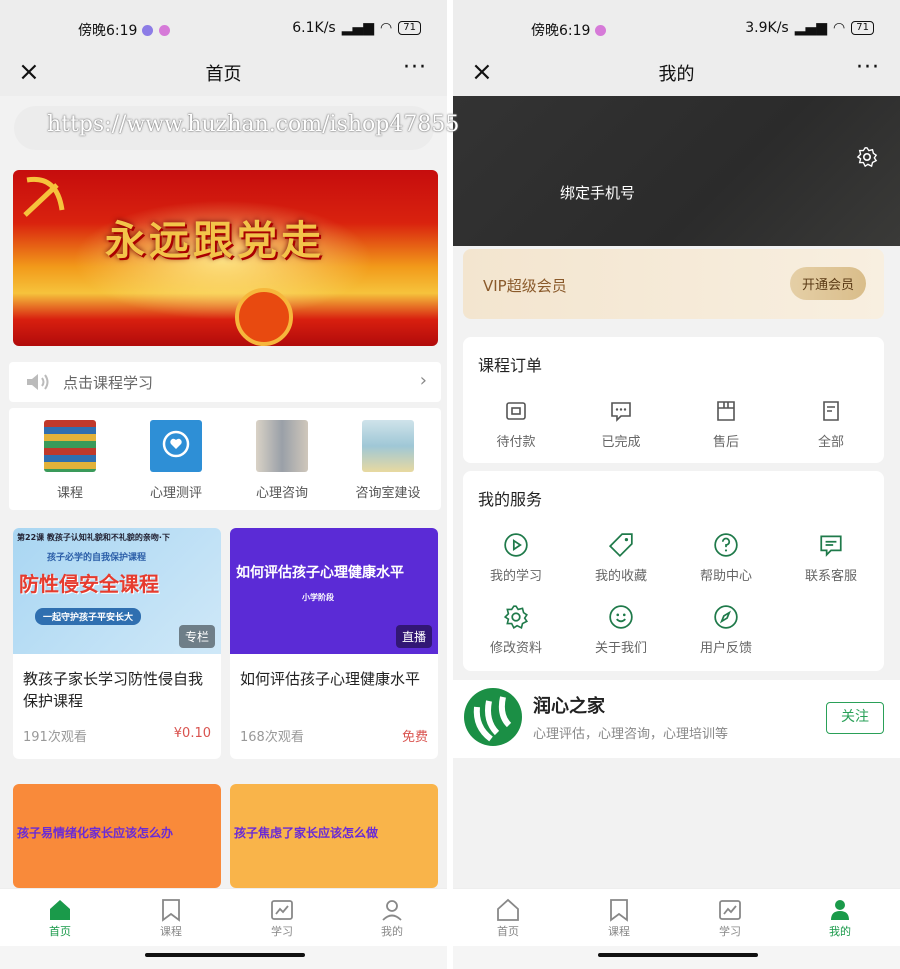 The image size is (900, 969). Describe the element at coordinates (676, 719) in the screenshot. I see `brand-card: 润心之家 心理评估，心理咨询，心理培训等 关注` at that location.